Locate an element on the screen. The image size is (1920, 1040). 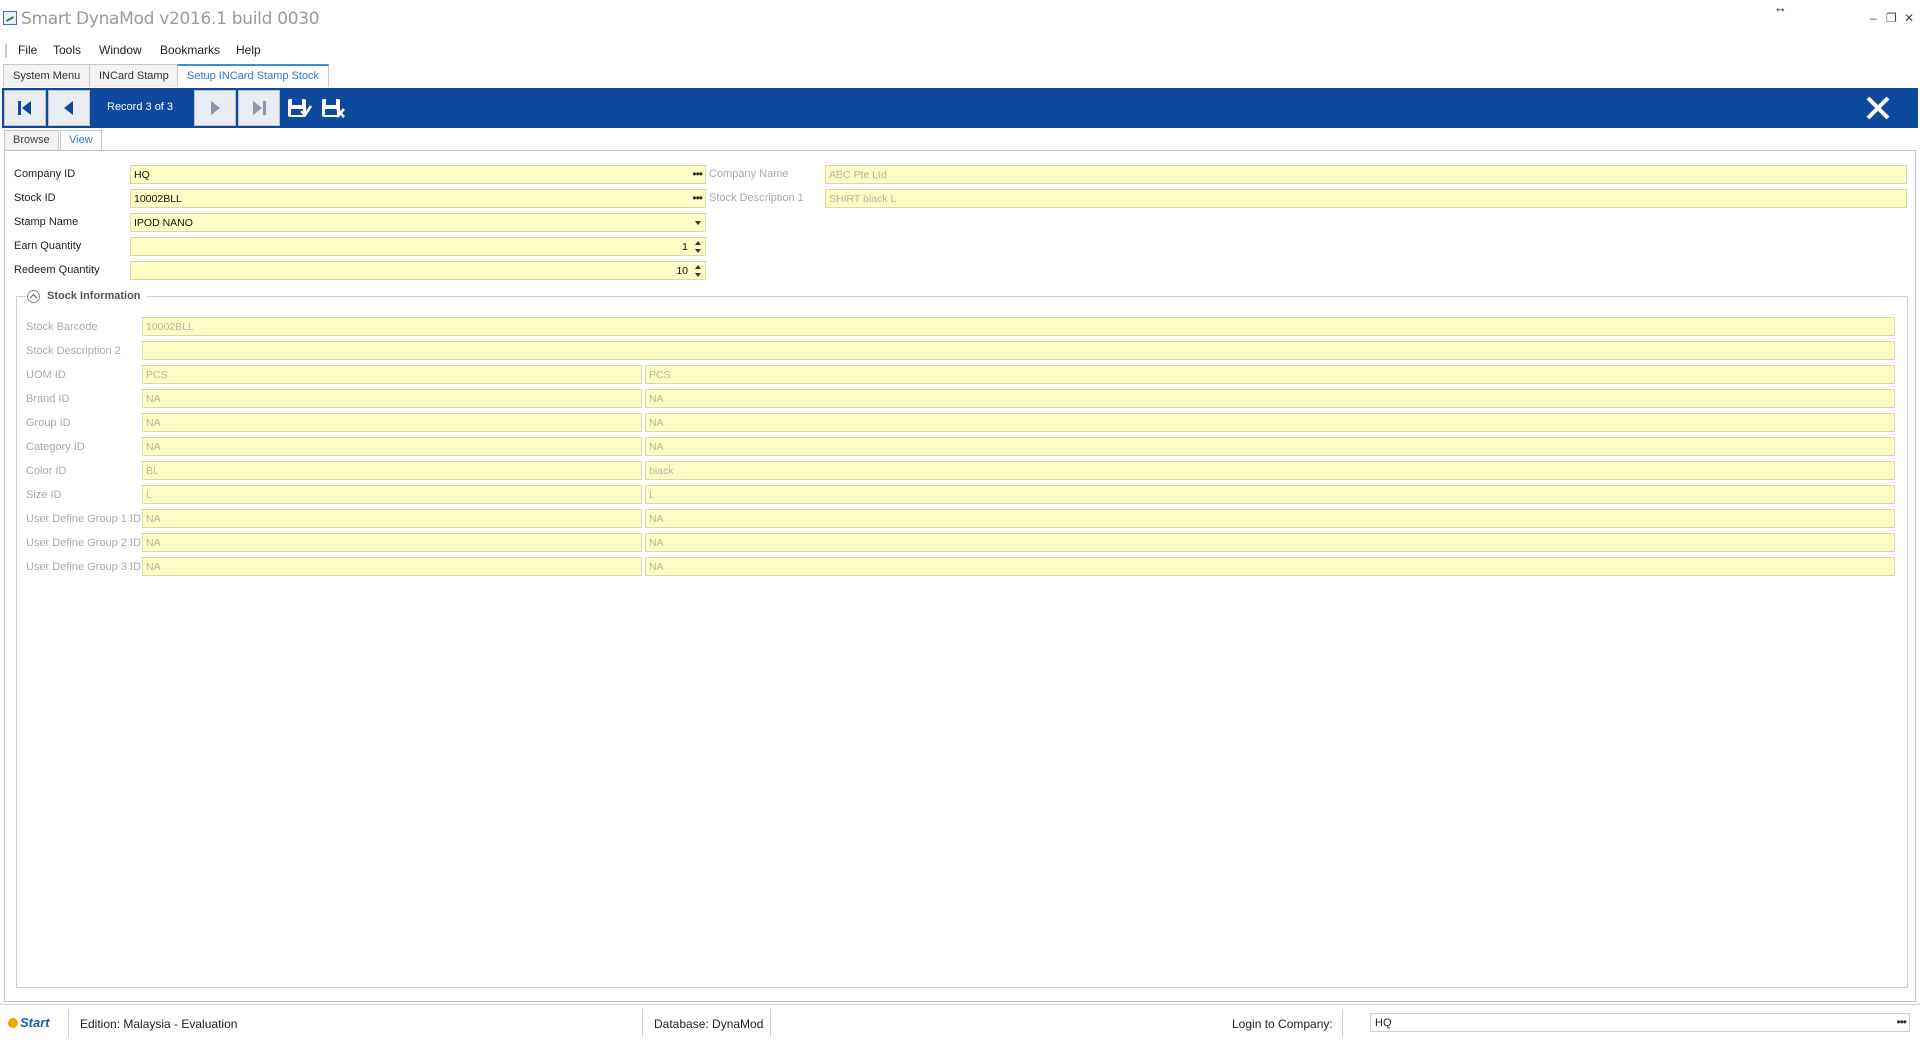
resize-cursor-icon: ↔ is located at coordinates (1780, 7).